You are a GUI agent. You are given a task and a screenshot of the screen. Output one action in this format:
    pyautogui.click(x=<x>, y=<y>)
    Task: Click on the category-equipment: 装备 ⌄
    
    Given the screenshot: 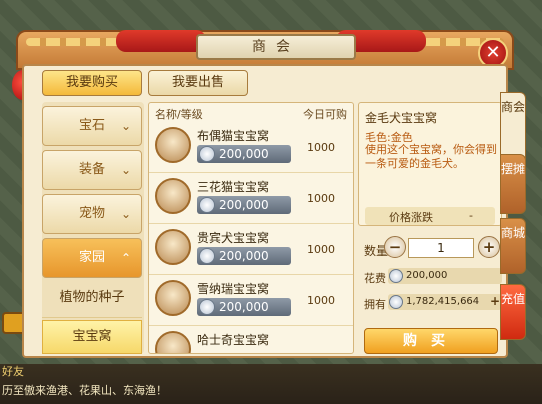 What is the action you would take?
    pyautogui.click(x=92, y=170)
    